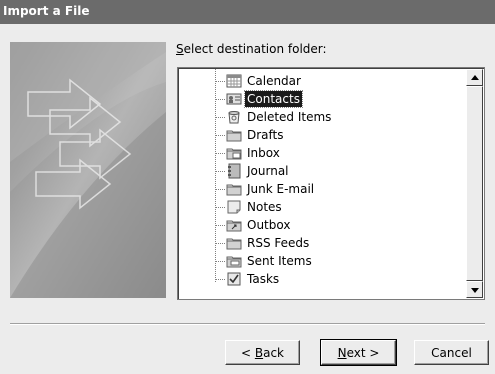 The height and width of the screenshot is (374, 495). I want to click on folder-item-junk-e-mail: Junk E-mail, so click(335, 189).